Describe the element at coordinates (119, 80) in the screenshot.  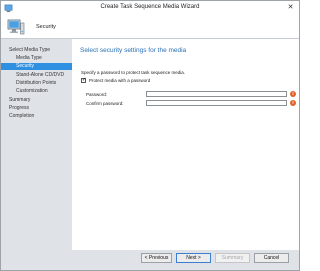
I see `protect-media-label: Protect media with a password` at that location.